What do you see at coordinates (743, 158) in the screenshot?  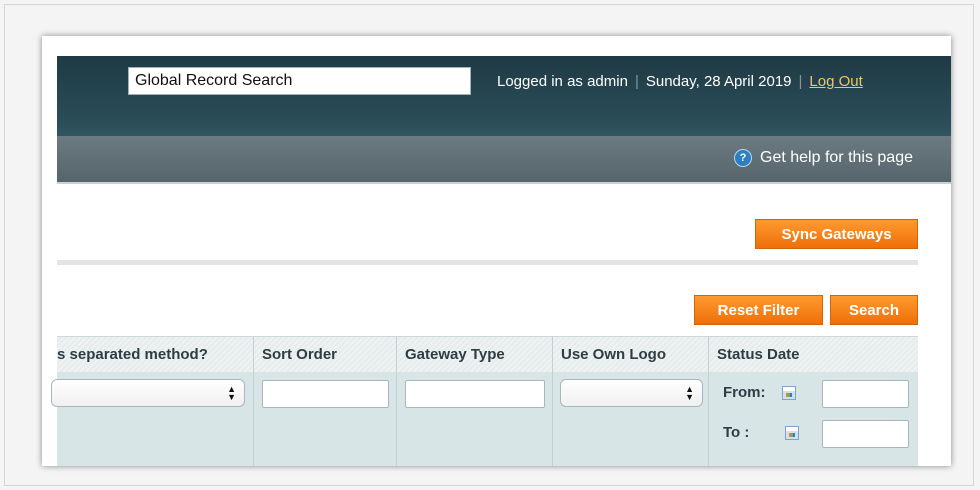 I see `help-icon: ?` at bounding box center [743, 158].